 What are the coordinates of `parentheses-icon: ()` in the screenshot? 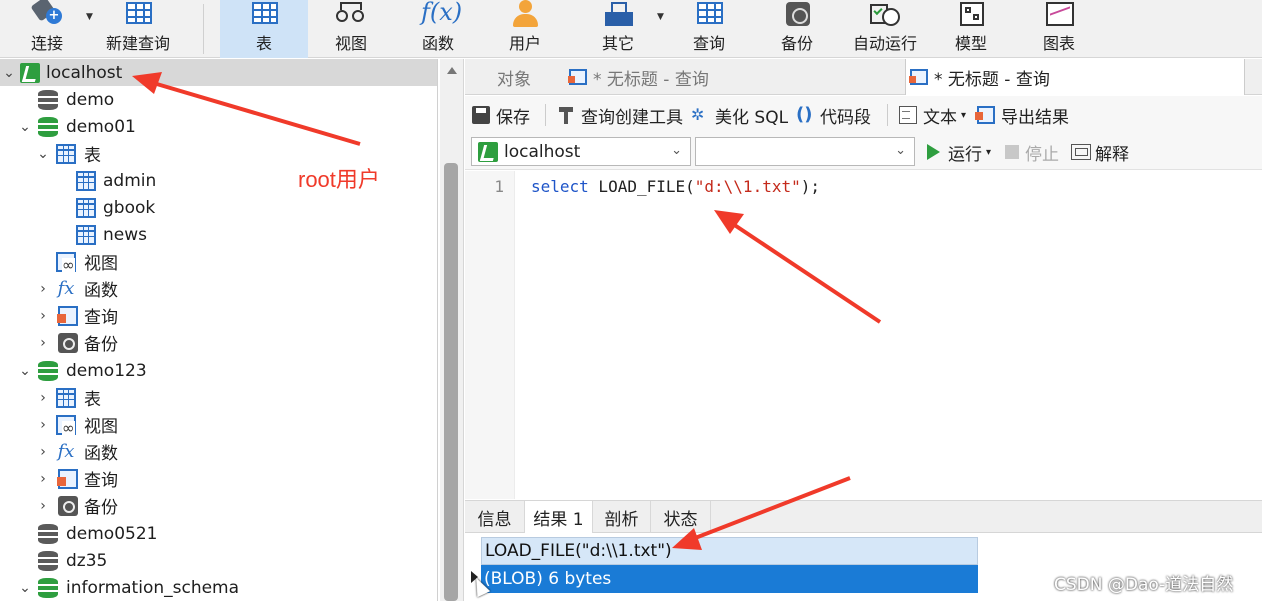 It's located at (804, 114).